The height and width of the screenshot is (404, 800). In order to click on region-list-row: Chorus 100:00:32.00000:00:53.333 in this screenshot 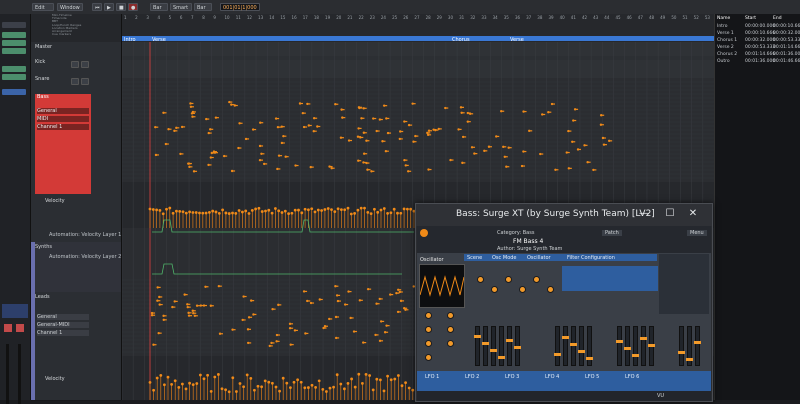, I will do `click(758, 40)`.